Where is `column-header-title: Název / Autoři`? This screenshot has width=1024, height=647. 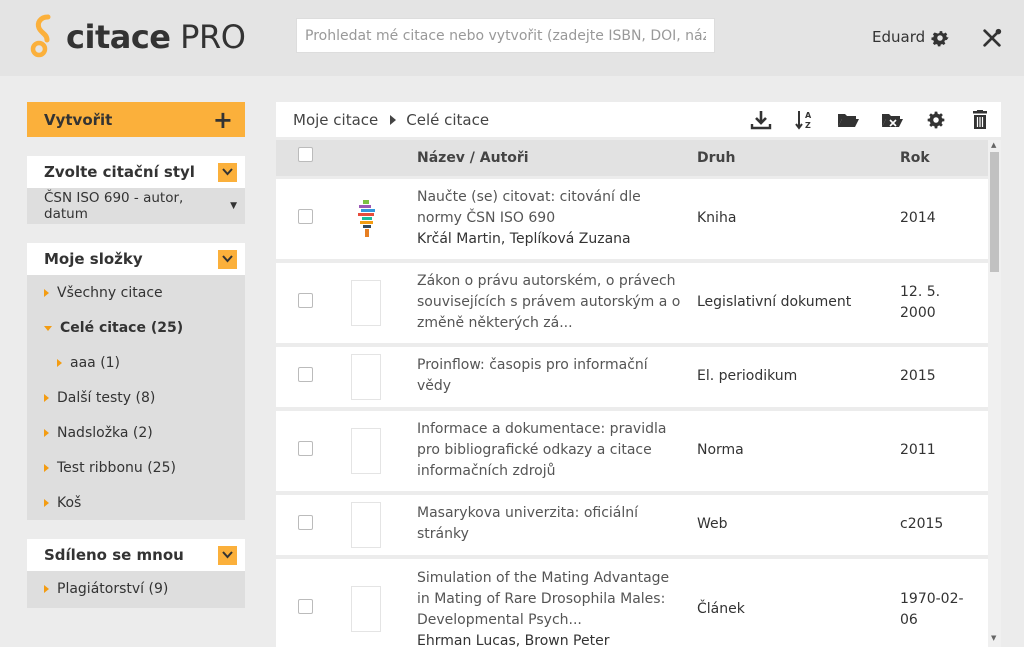 column-header-title: Název / Autoři is located at coordinates (473, 158).